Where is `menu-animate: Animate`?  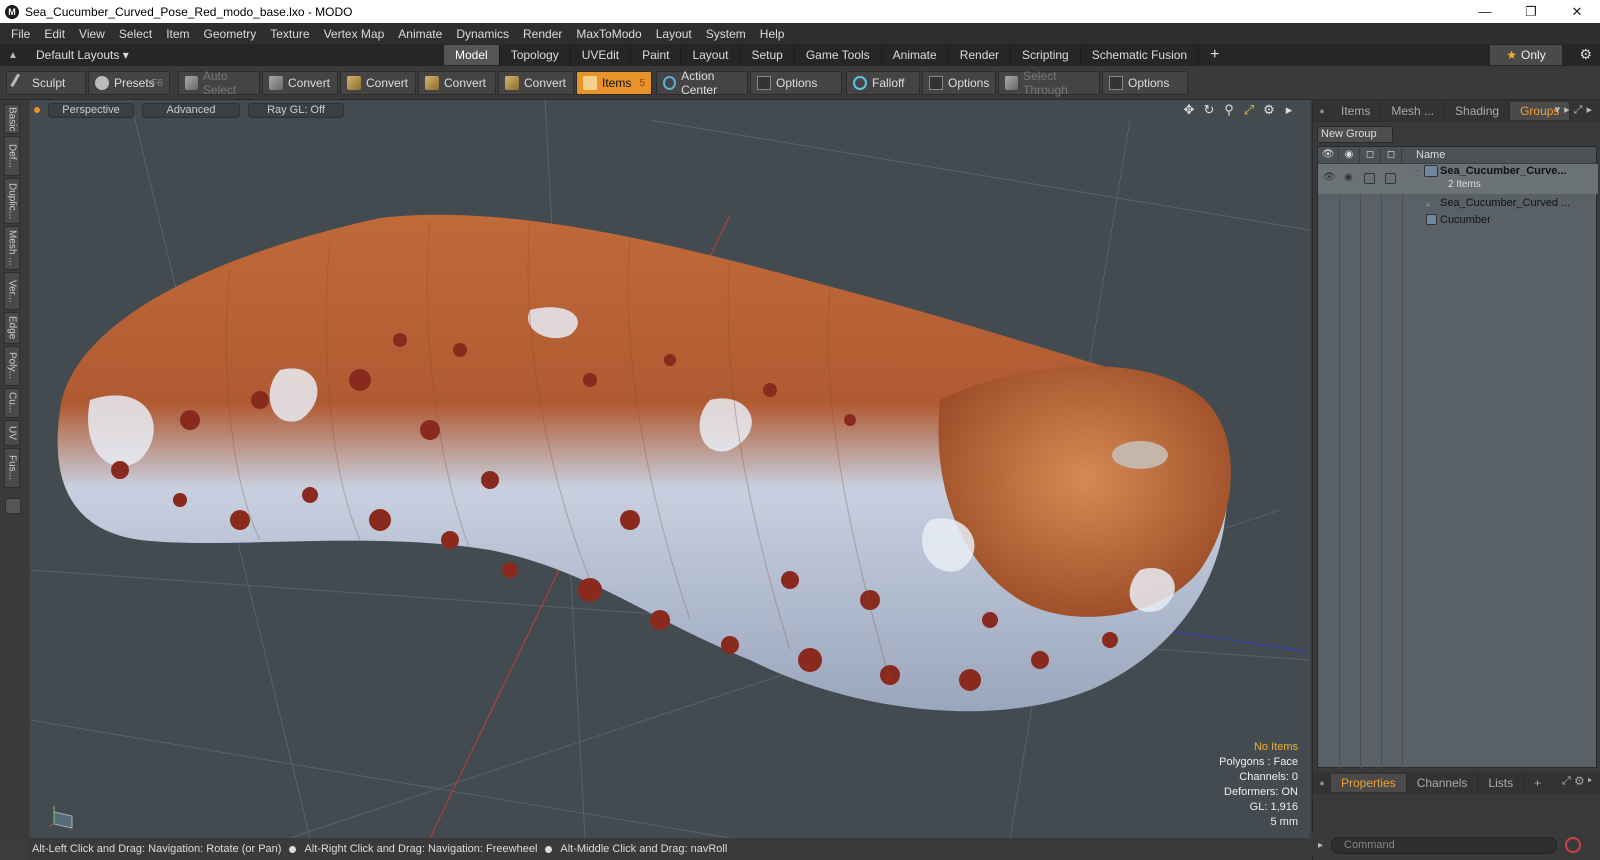 menu-animate: Animate is located at coordinates (420, 34).